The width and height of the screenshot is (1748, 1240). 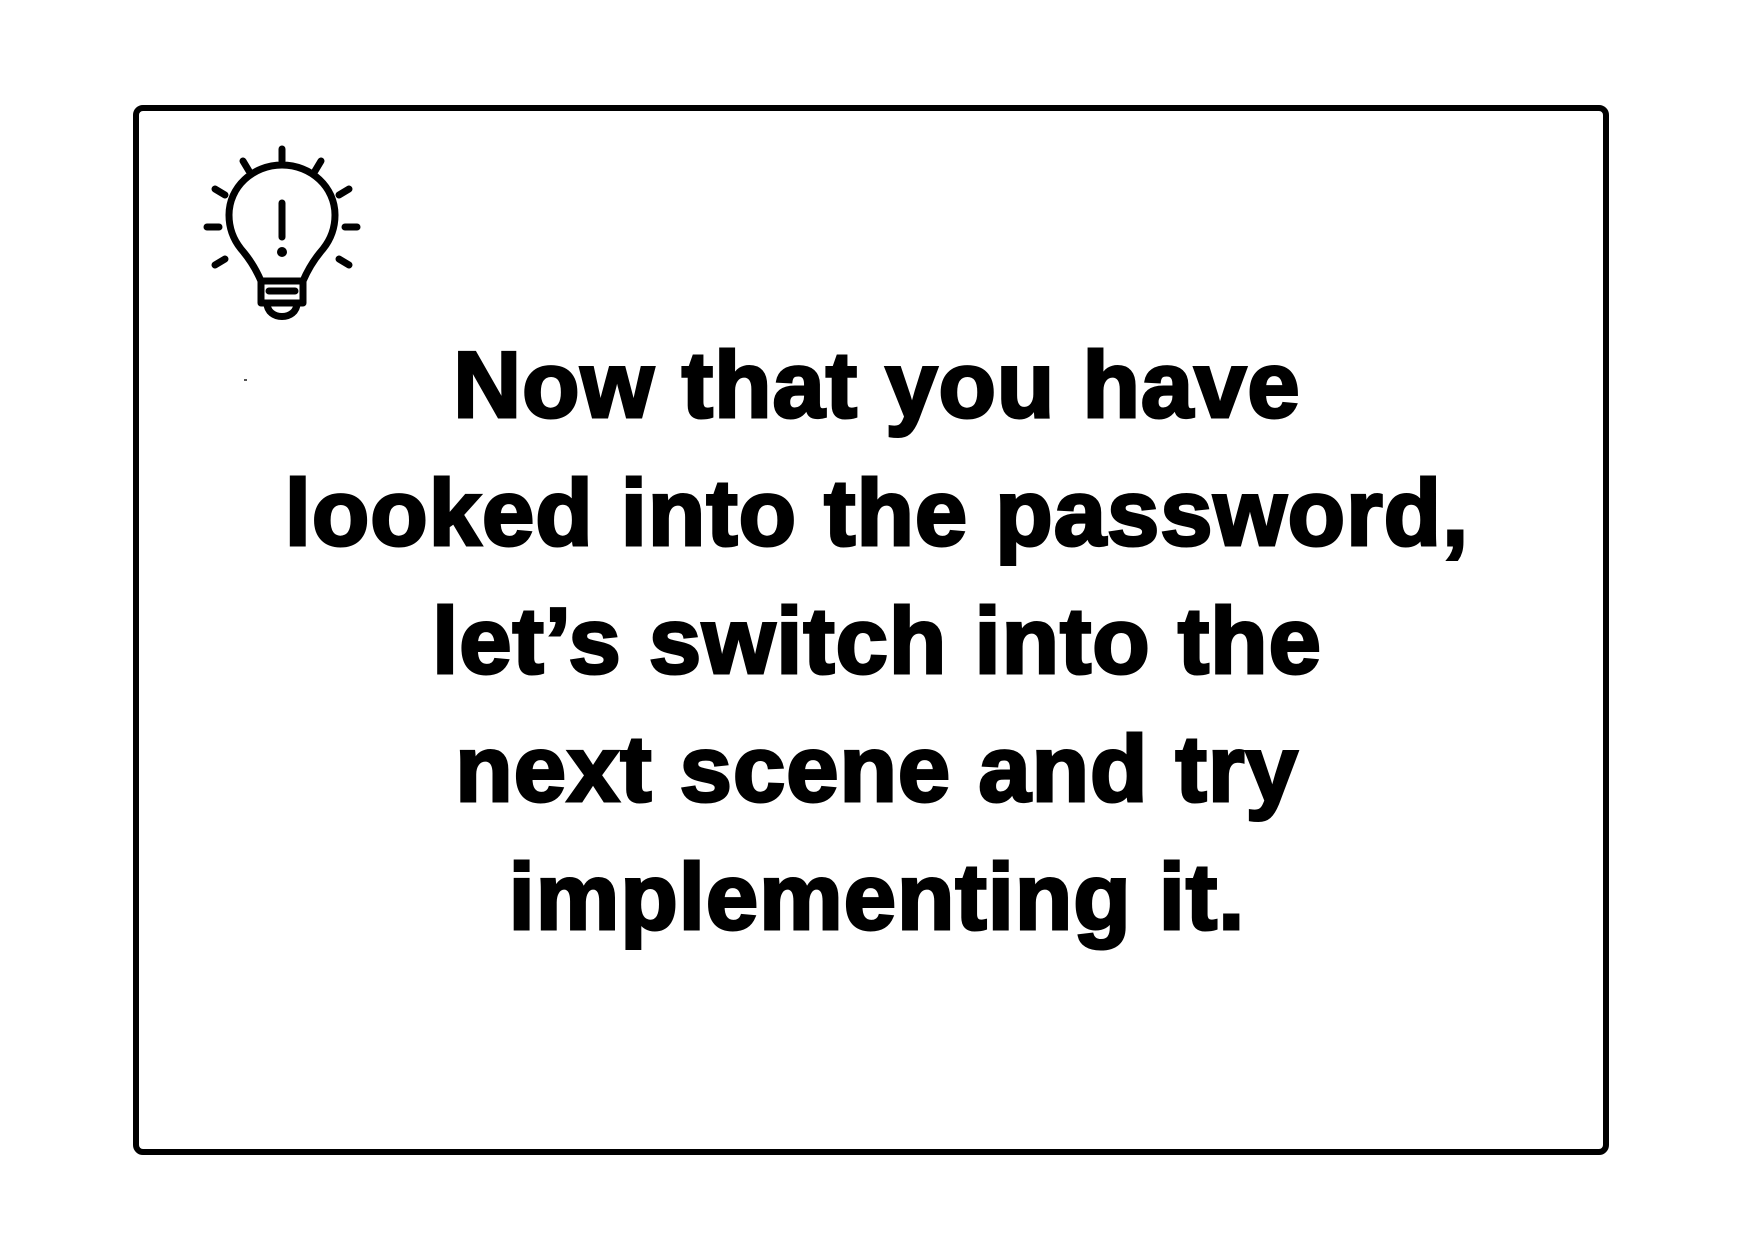 I want to click on message-line: looked into the password,, so click(x=876, y=513).